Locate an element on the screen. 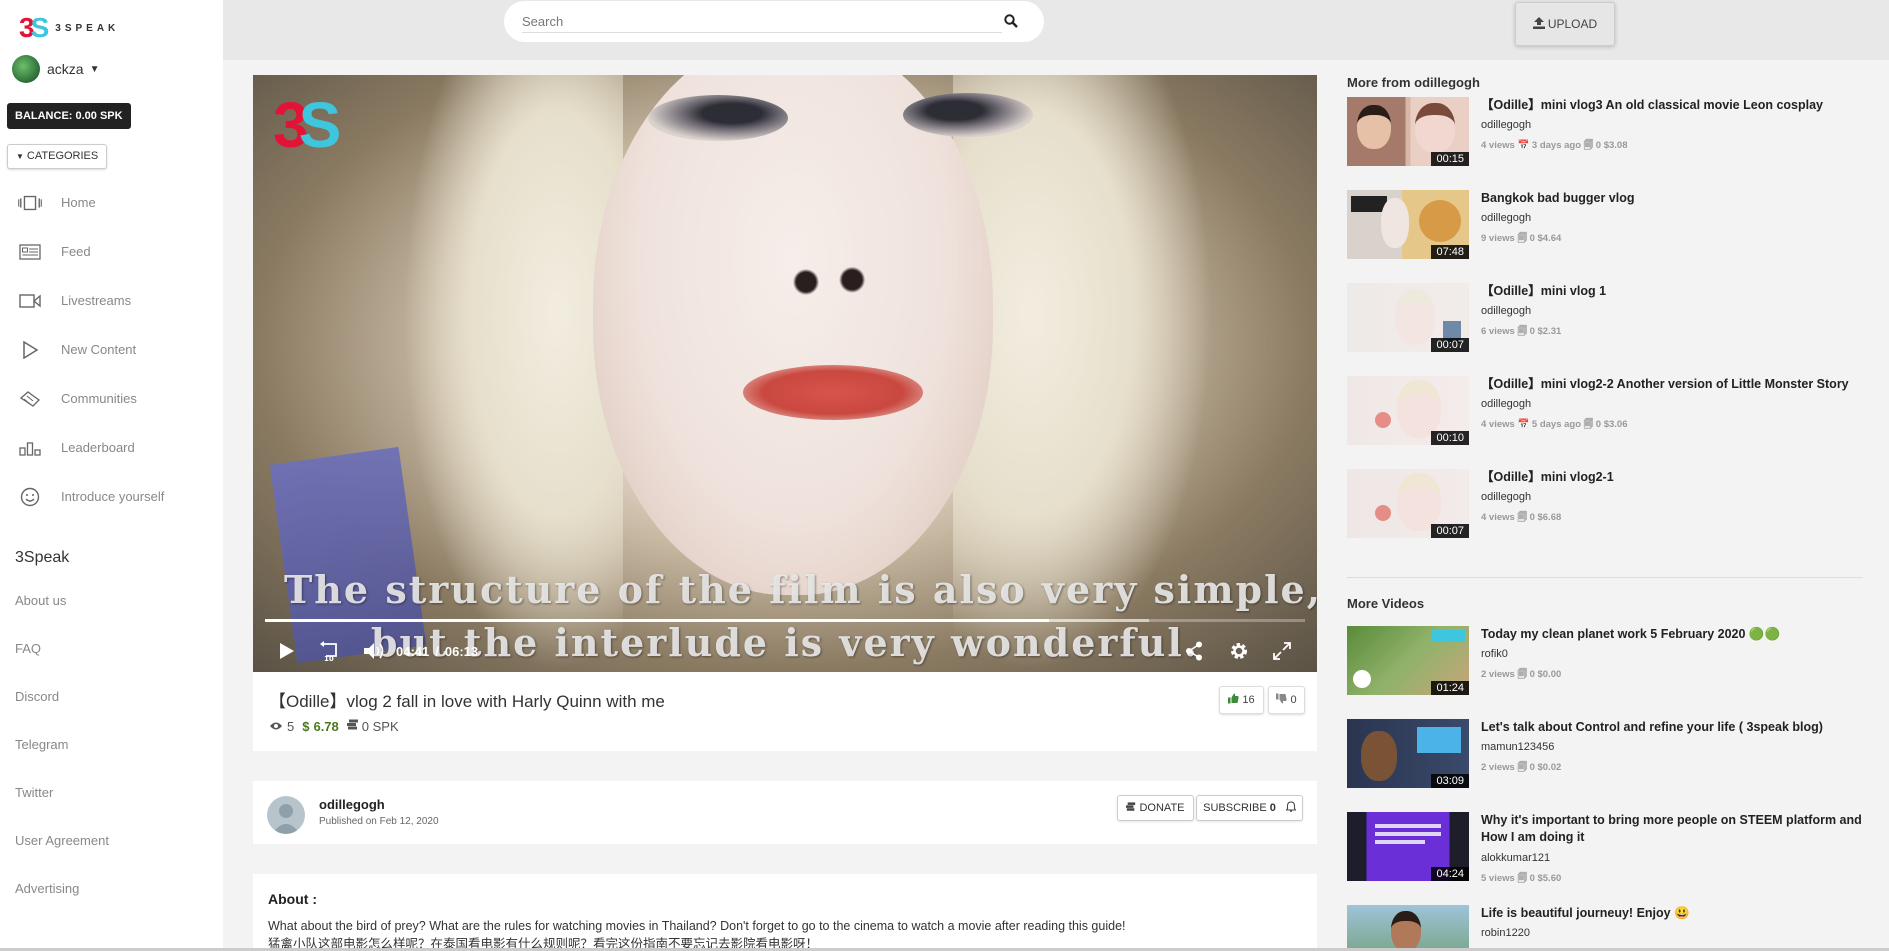  share-icon is located at coordinates (1194, 651).